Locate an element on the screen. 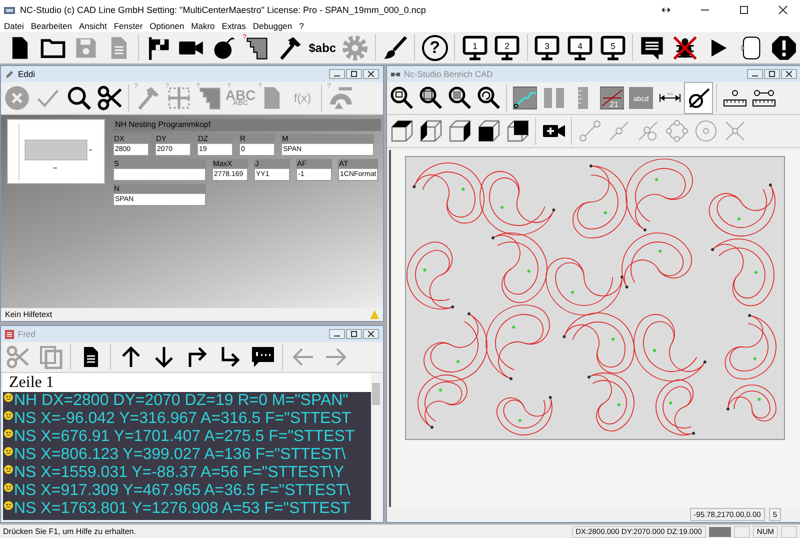 This screenshot has width=800, height=538. align-blocks-icon is located at coordinates (554, 98).